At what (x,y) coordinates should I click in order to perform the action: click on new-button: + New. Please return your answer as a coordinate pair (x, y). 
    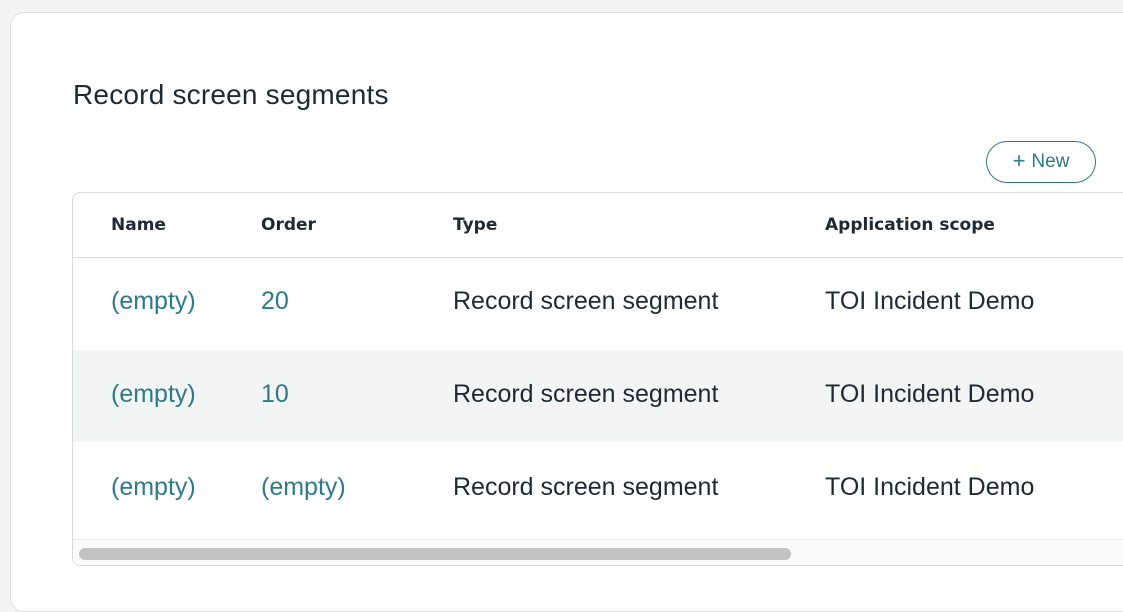
    Looking at the image, I should click on (1041, 162).